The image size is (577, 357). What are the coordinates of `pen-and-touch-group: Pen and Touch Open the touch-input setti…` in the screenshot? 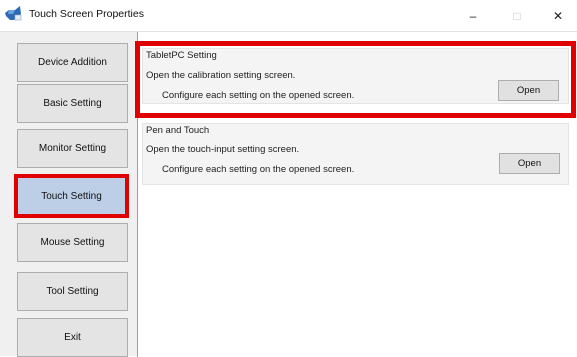 It's located at (355, 154).